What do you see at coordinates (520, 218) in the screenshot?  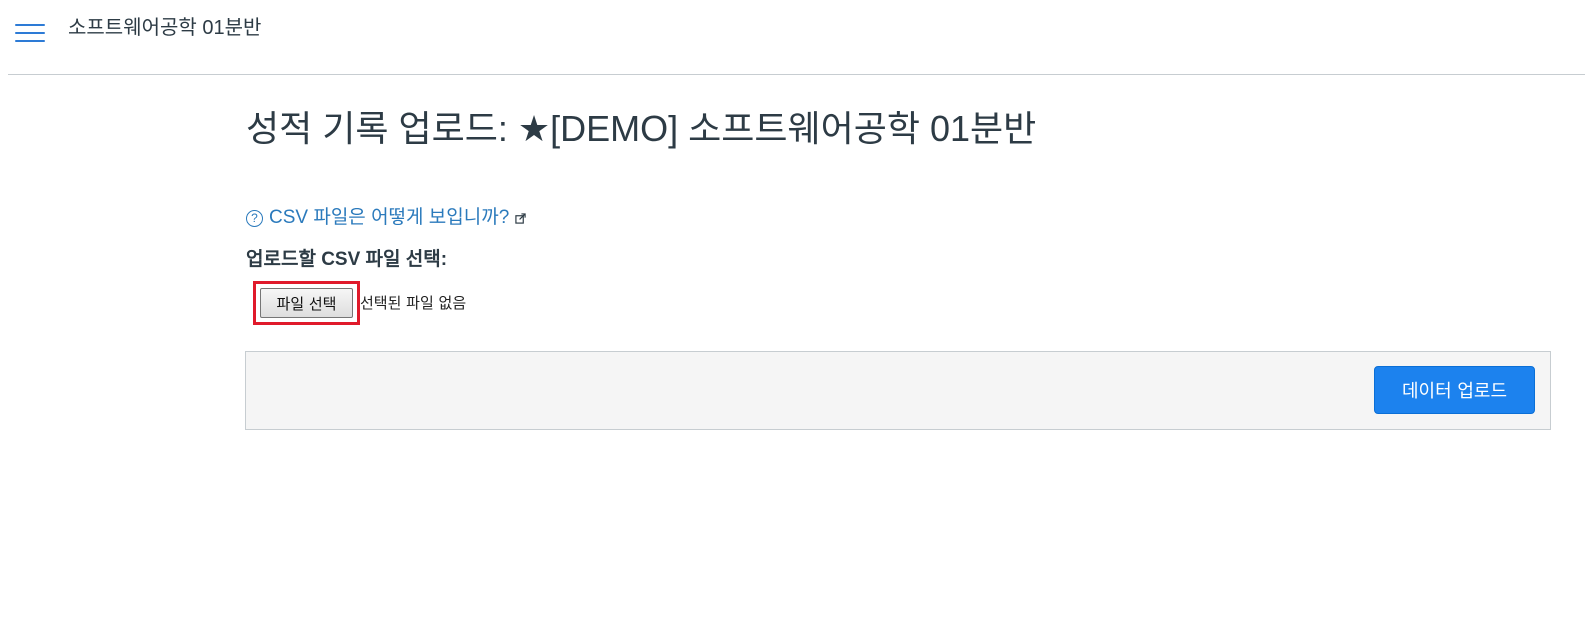 I see `external-link-icon` at bounding box center [520, 218].